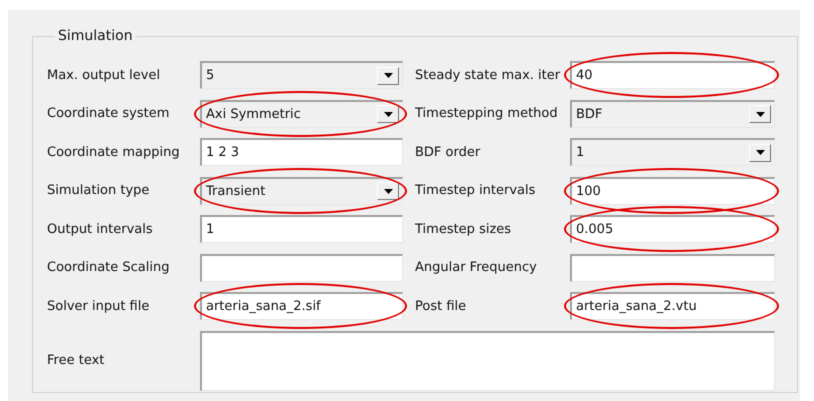 The width and height of the screenshot is (814, 401). Describe the element at coordinates (301, 229) in the screenshot. I see `text-field: 1` at that location.